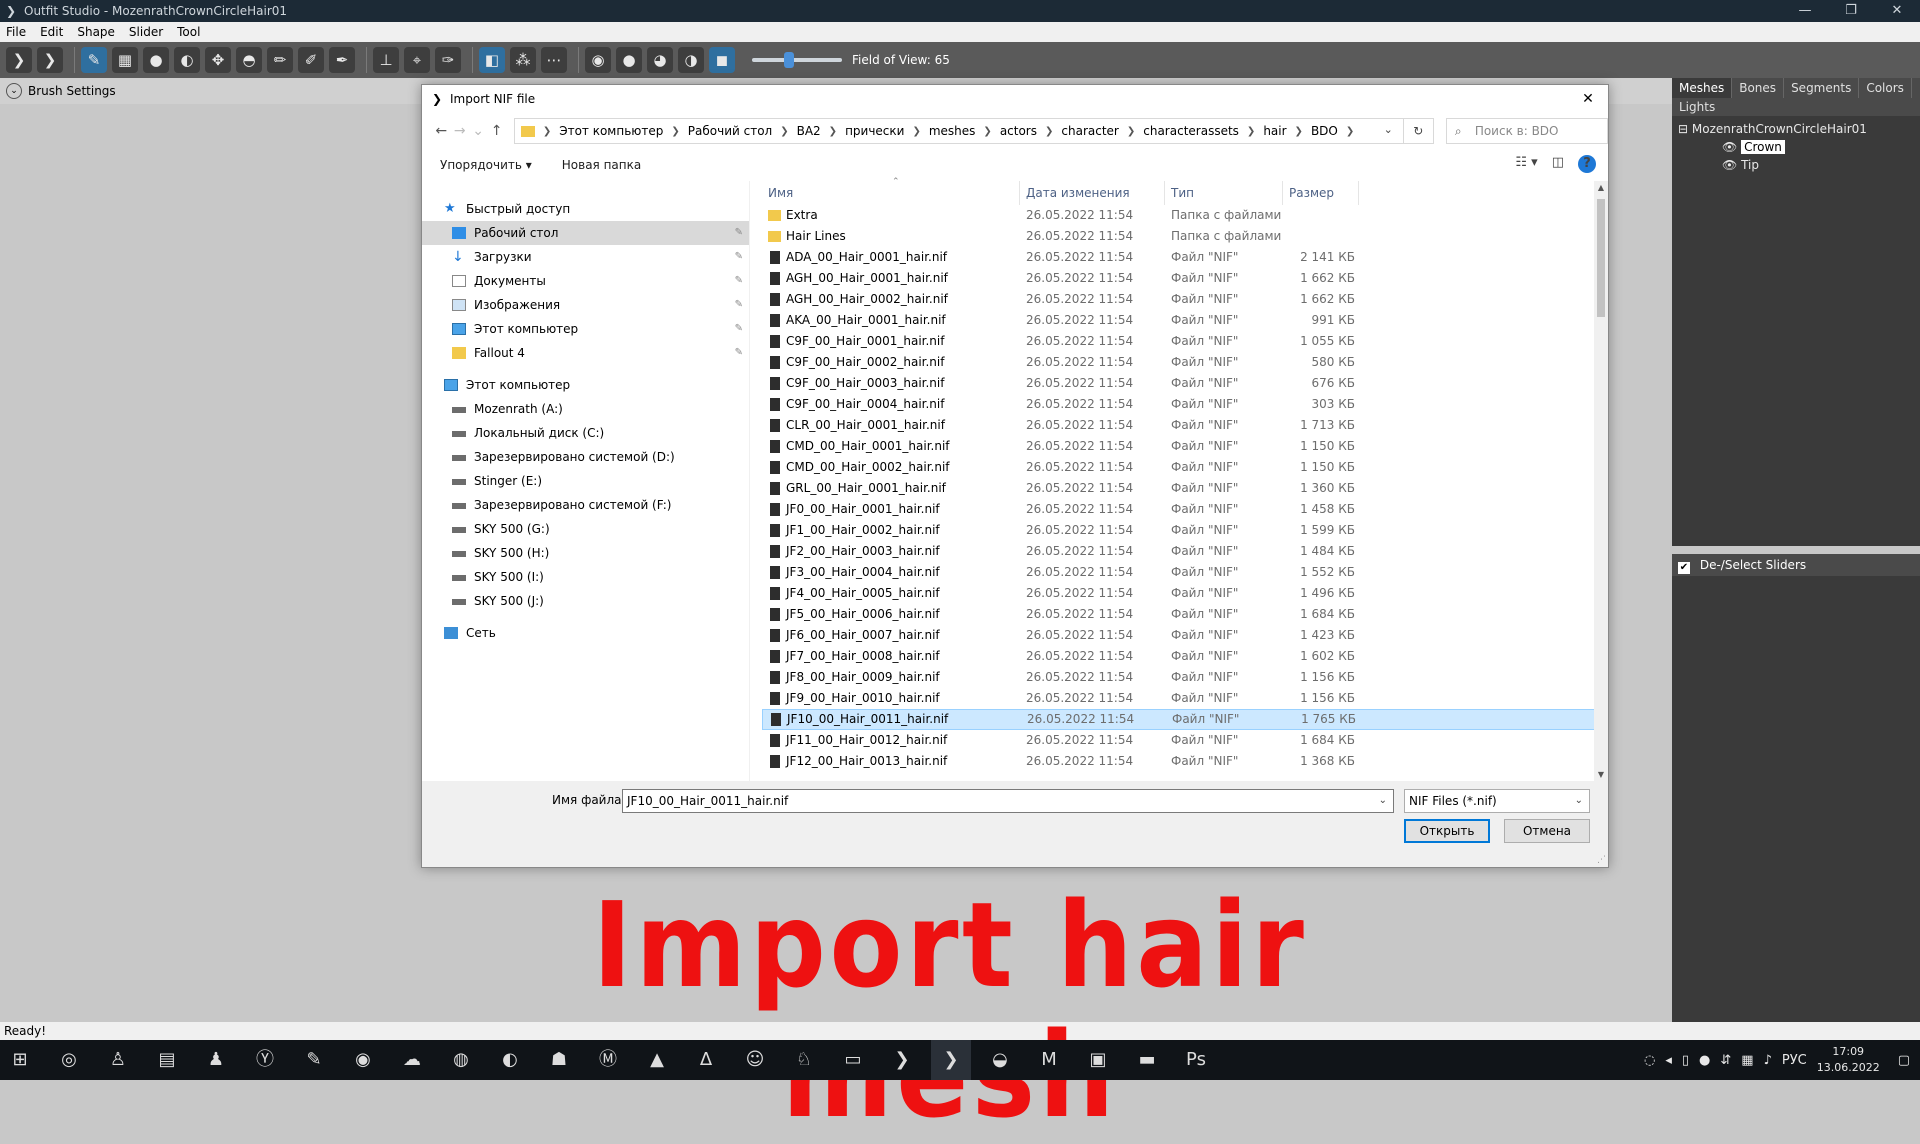  Describe the element at coordinates (1321, 193) in the screenshot. I see `column-header-size: Размер` at that location.